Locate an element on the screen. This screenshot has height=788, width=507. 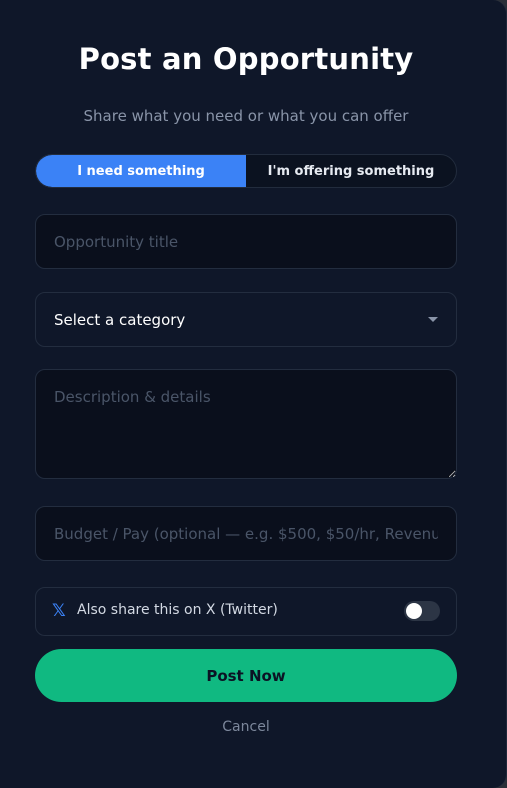
need-something-tab: I need something is located at coordinates (141, 171).